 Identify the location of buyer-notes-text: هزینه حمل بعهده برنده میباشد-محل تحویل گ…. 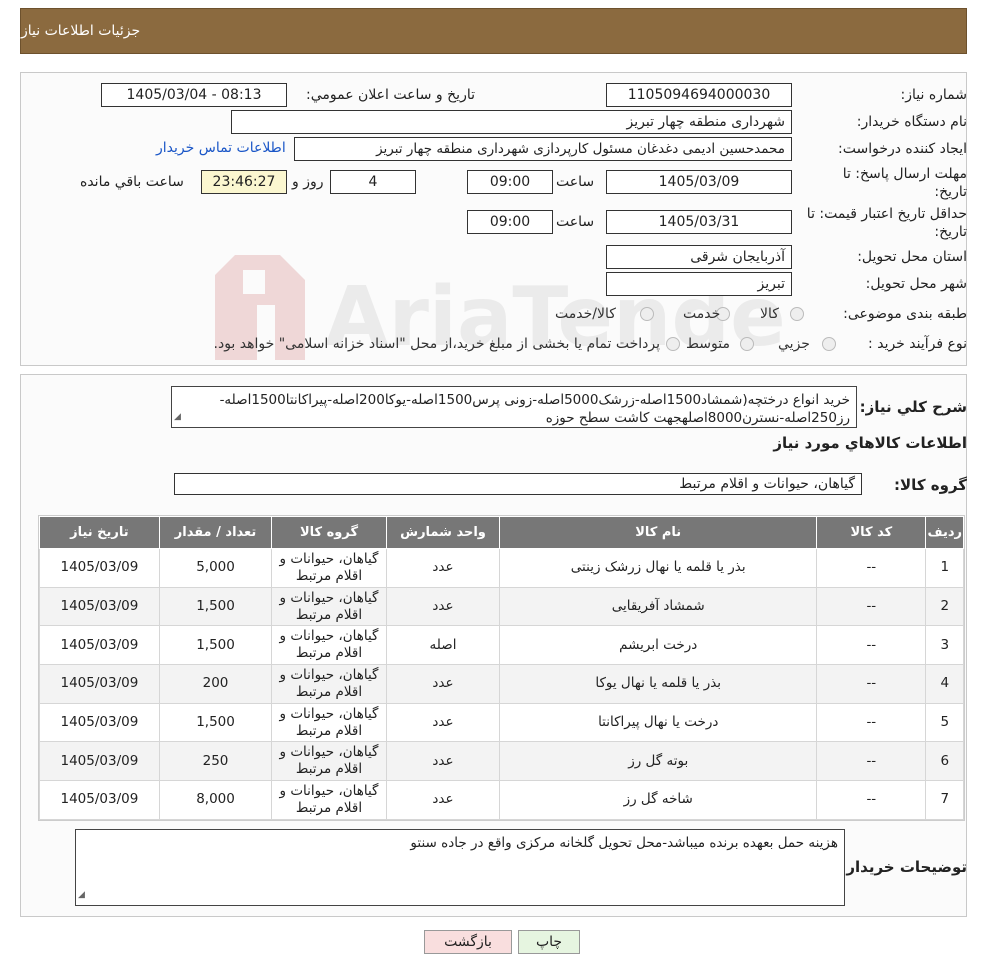
(624, 843).